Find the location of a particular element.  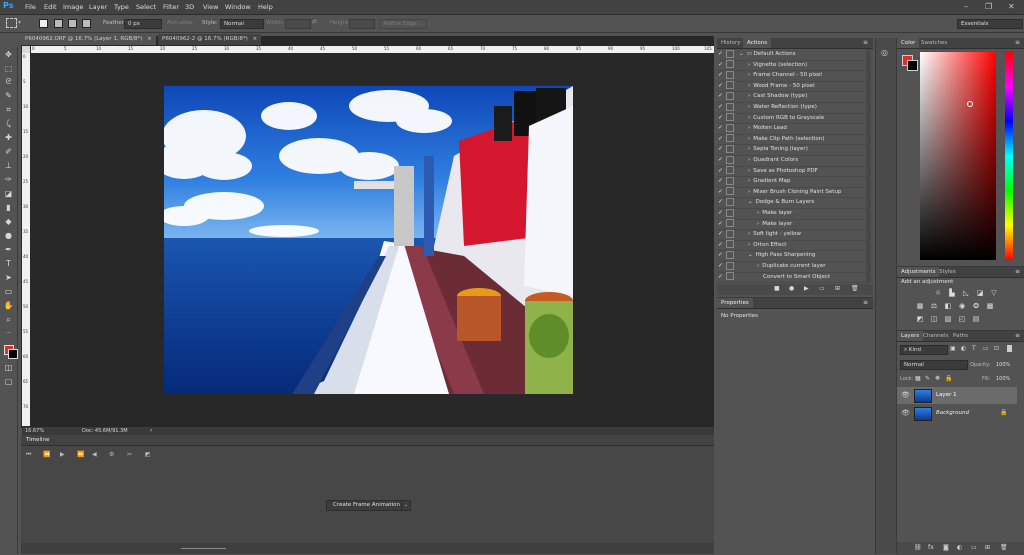

new-action-icon: ⊞ is located at coordinates (837, 288).